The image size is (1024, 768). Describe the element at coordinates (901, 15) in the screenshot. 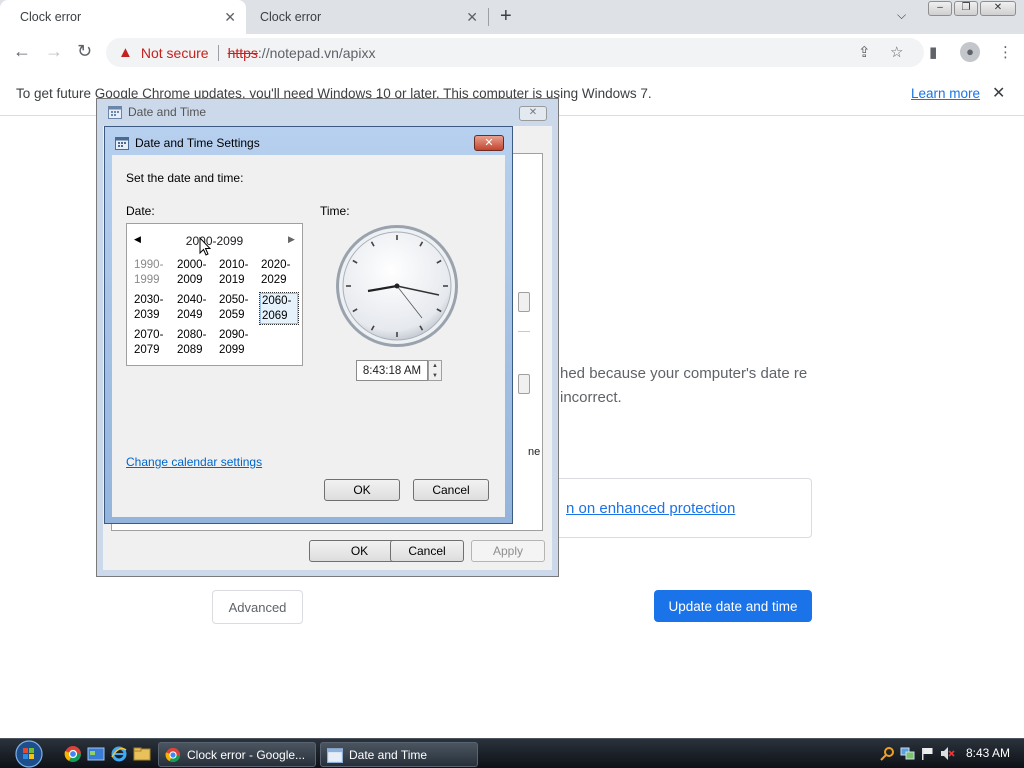

I see `tab-search-chevron-icon: ⌵` at that location.